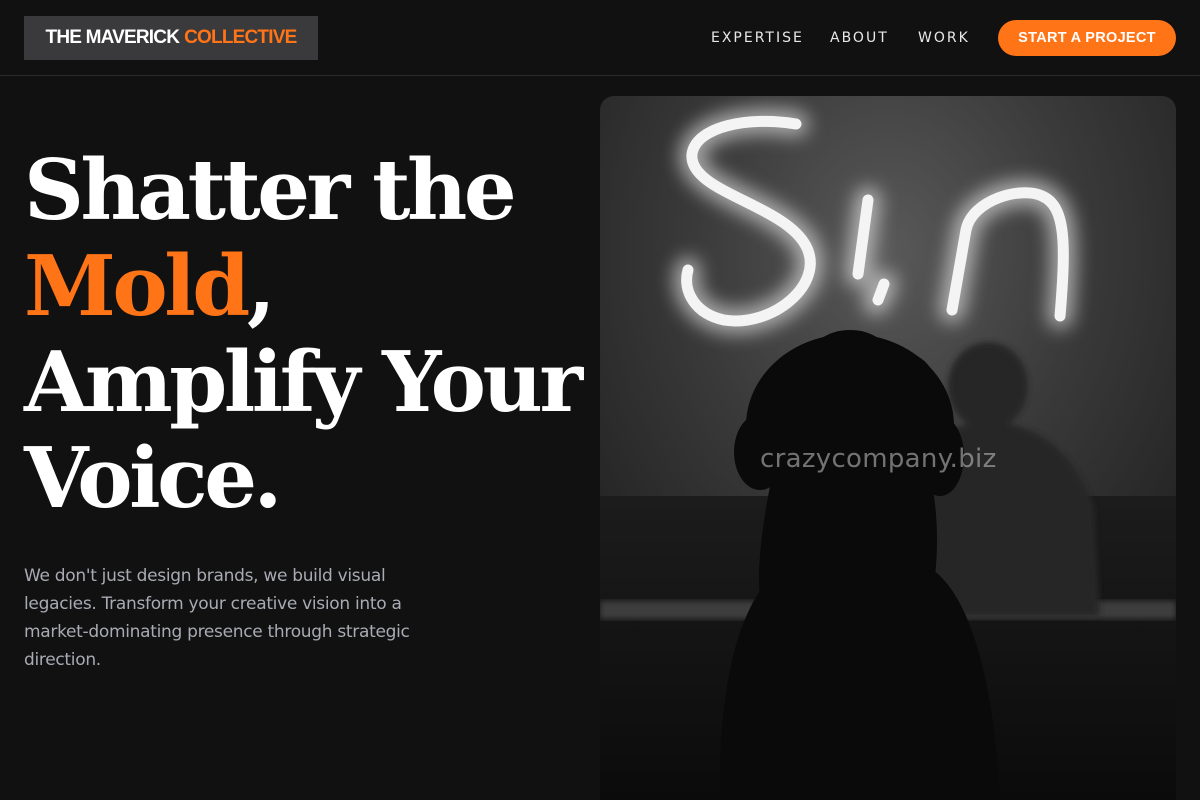 This screenshot has height=800, width=1200. What do you see at coordinates (112, 37) in the screenshot?
I see `brand-name-primary: THE MAVERICK` at bounding box center [112, 37].